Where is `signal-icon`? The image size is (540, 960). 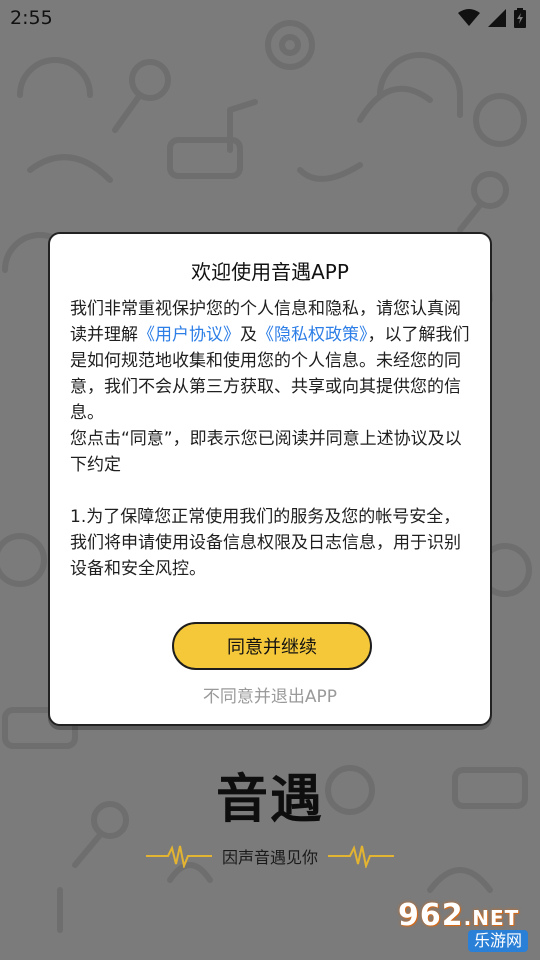
signal-icon is located at coordinates (497, 18).